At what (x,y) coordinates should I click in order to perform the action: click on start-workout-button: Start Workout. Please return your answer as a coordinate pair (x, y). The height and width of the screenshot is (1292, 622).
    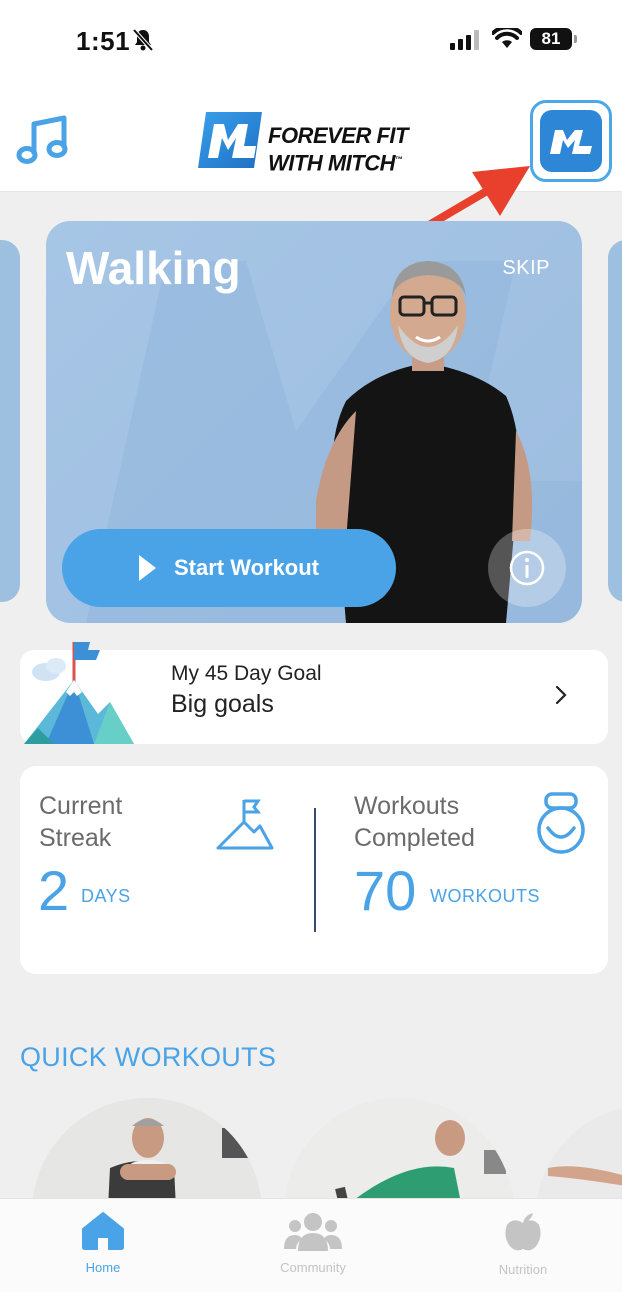
    Looking at the image, I should click on (229, 568).